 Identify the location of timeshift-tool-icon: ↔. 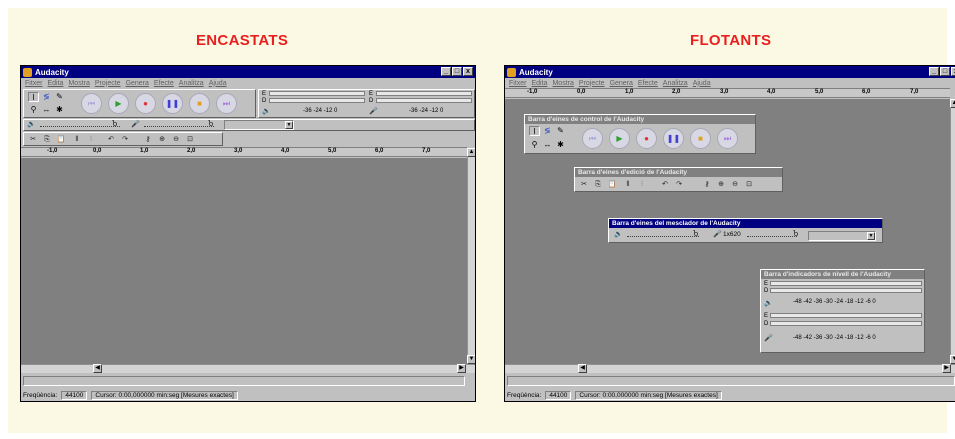
(46, 110).